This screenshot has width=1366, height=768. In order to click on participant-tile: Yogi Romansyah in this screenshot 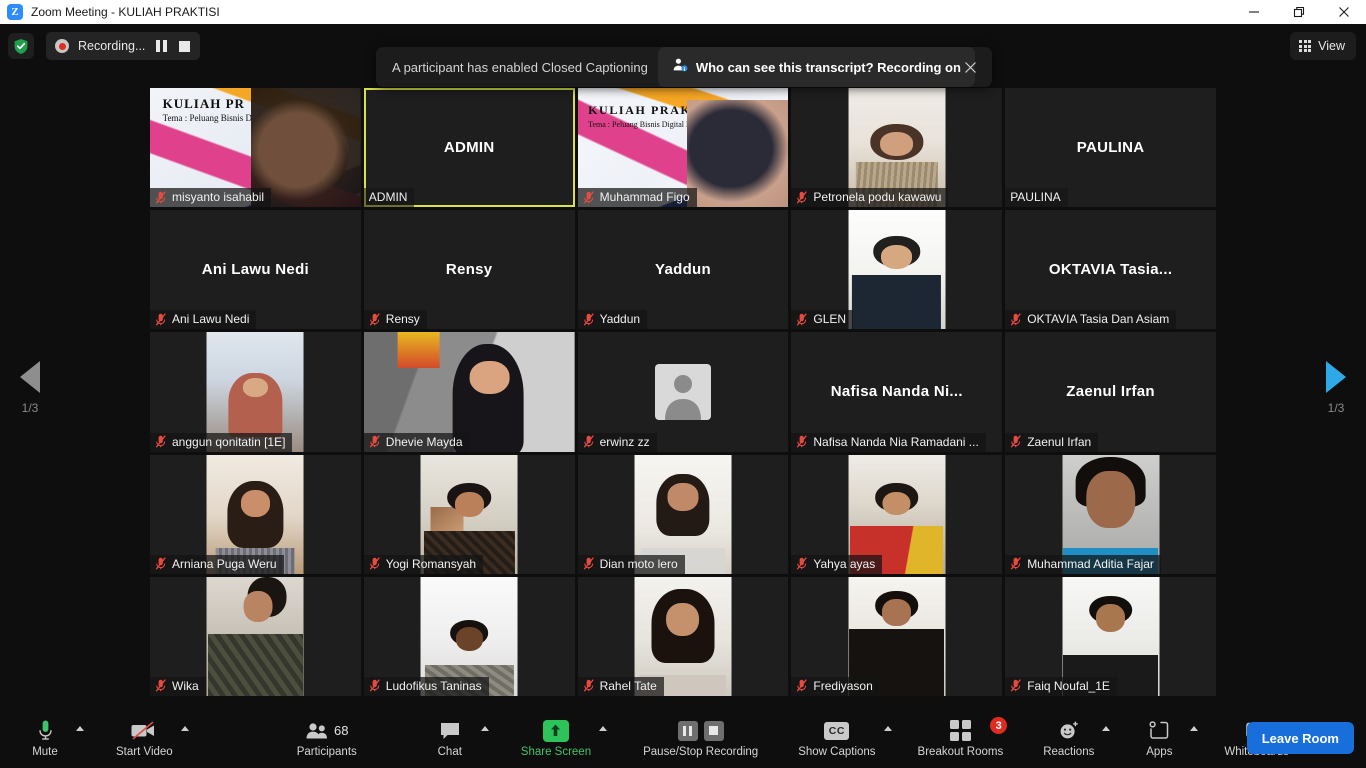, I will do `click(469, 514)`.